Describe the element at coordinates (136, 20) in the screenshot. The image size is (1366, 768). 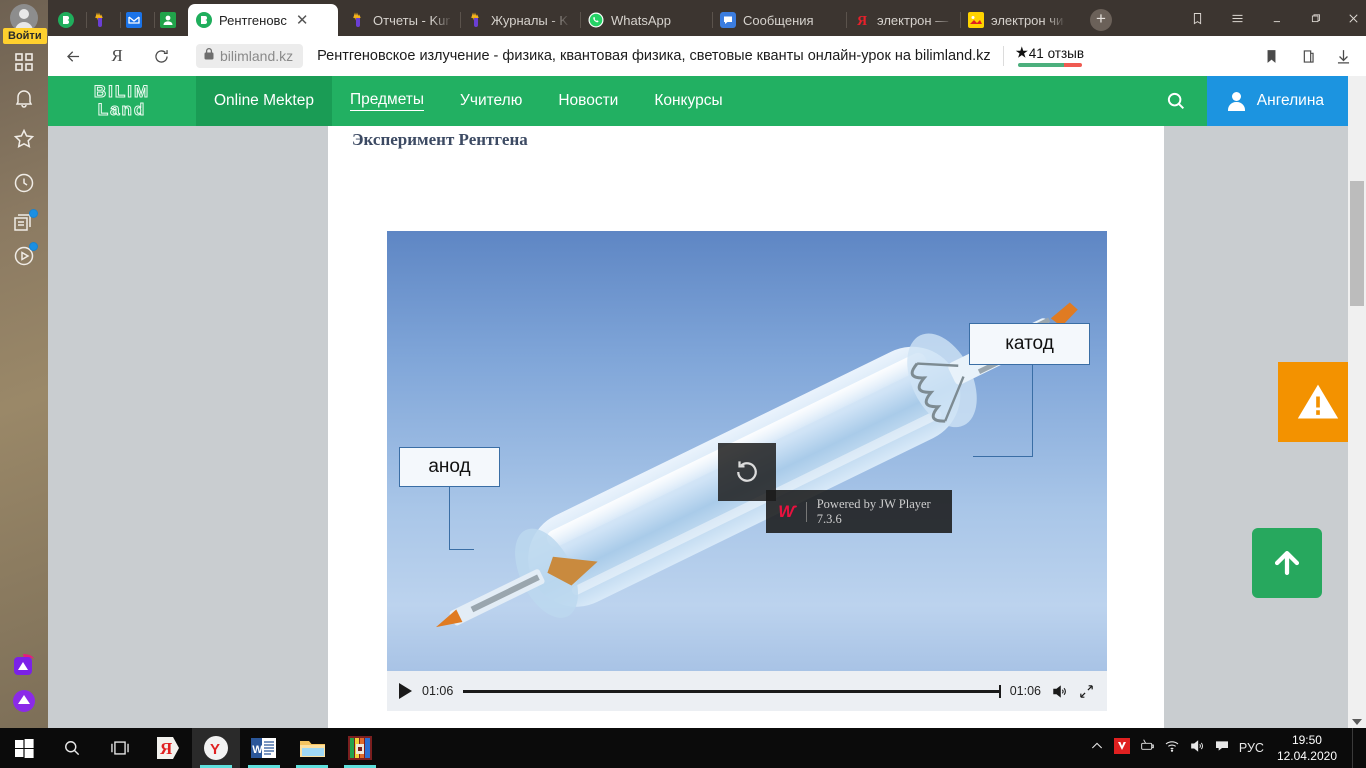
I see `tab-pinned-mail` at that location.